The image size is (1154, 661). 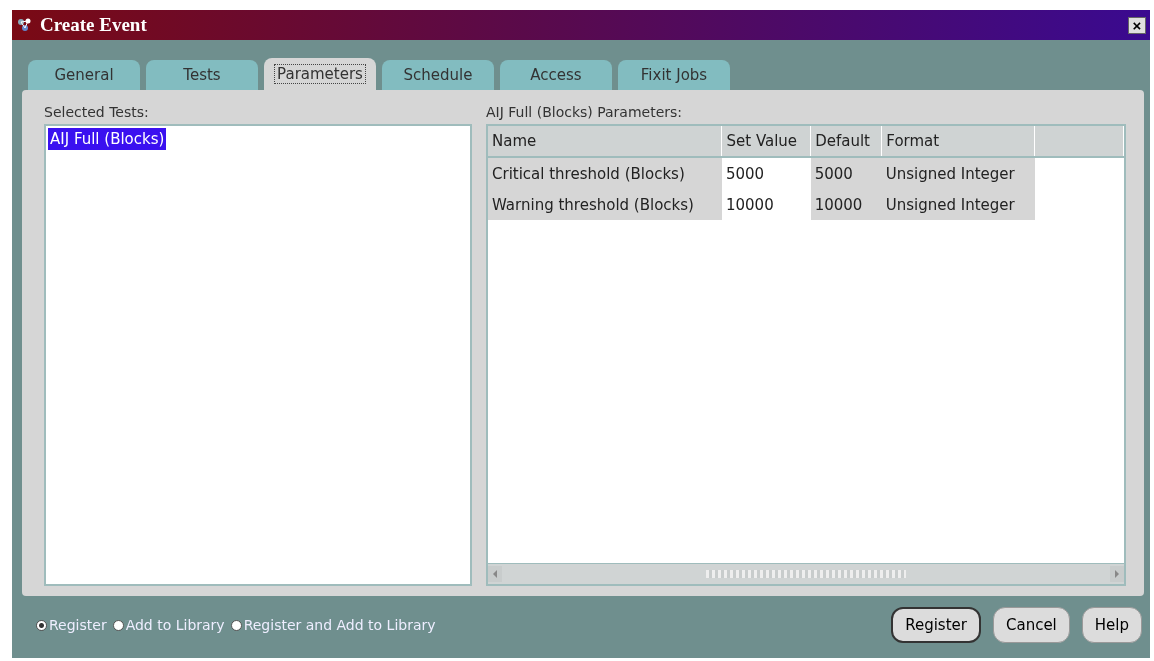 What do you see at coordinates (202, 75) in the screenshot?
I see `tab: Tests` at bounding box center [202, 75].